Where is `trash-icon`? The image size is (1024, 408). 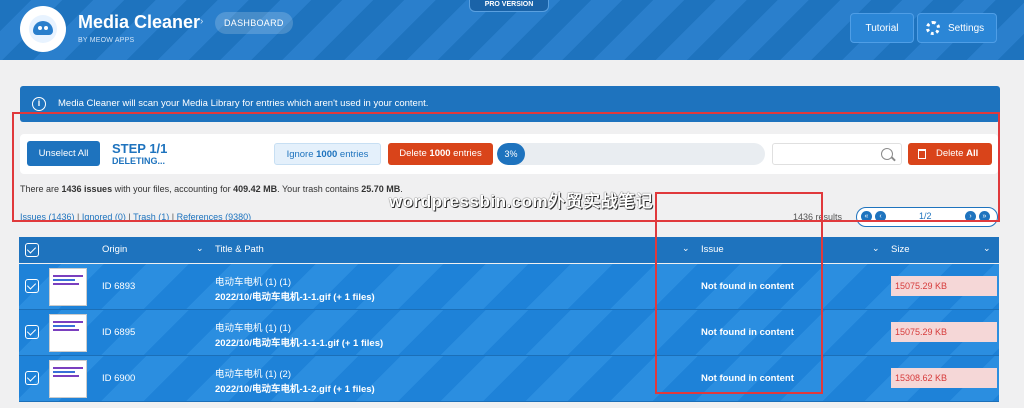 trash-icon is located at coordinates (922, 154).